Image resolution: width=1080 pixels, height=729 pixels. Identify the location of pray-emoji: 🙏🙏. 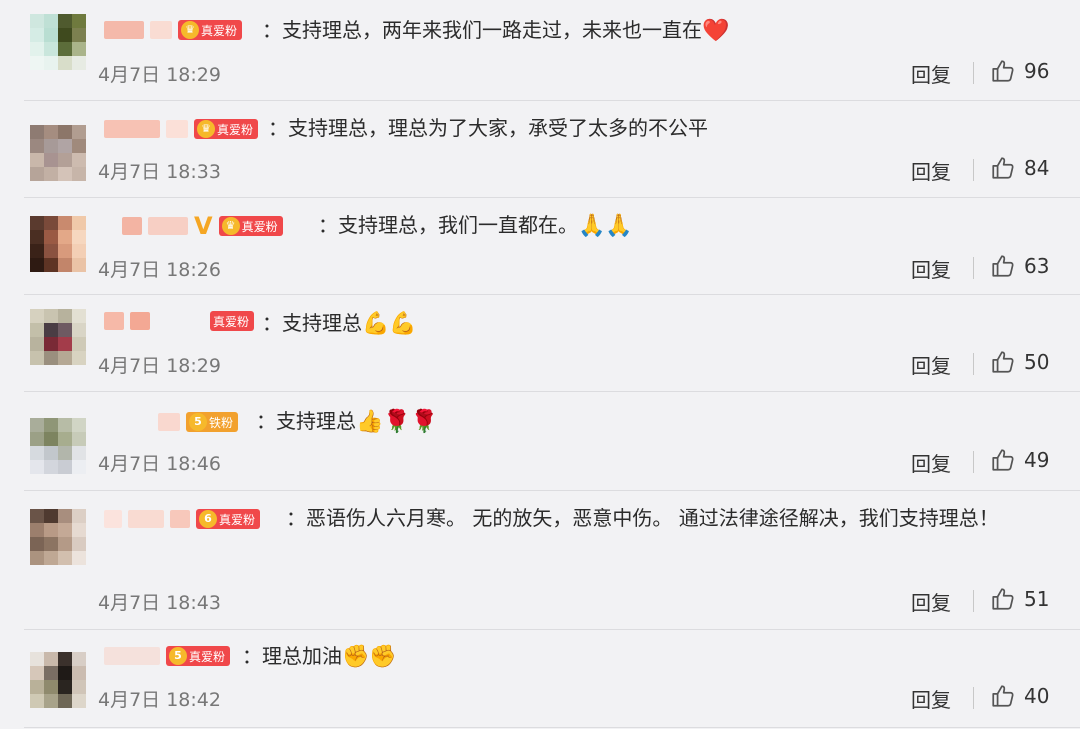
(605, 226).